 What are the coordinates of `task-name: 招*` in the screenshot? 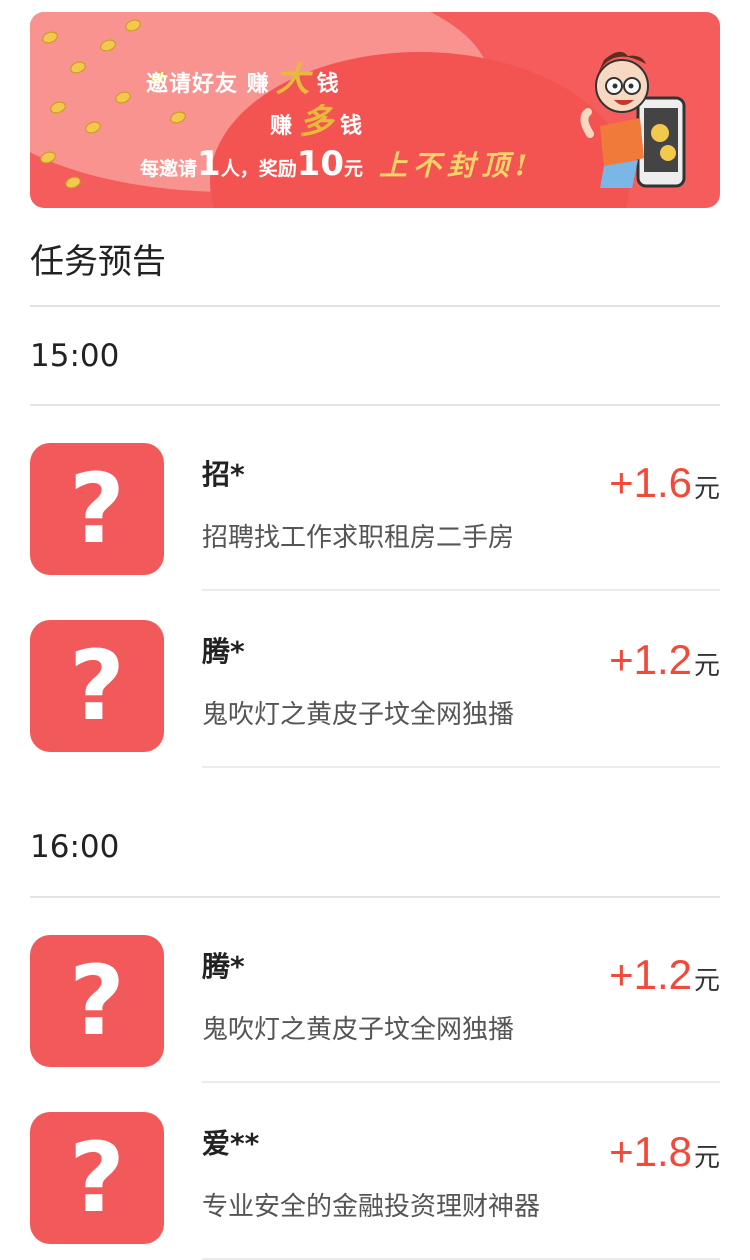 It's located at (223, 474).